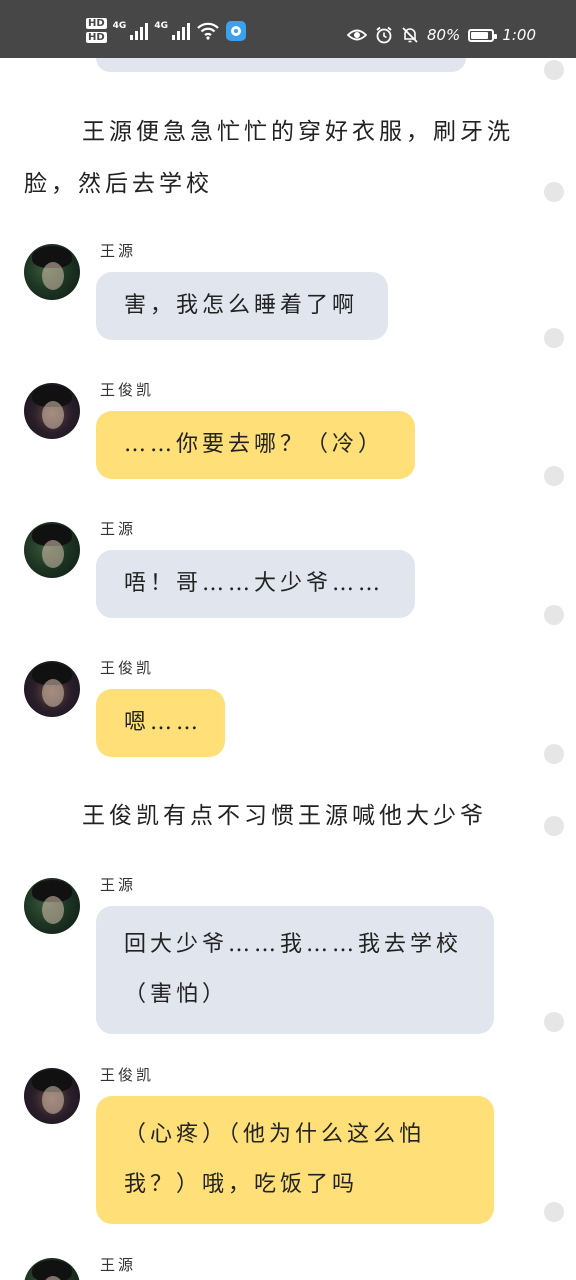 Image resolution: width=576 pixels, height=1280 pixels. Describe the element at coordinates (255, 445) in the screenshot. I see `message-bubble: ……你要去哪？（冷）` at that location.